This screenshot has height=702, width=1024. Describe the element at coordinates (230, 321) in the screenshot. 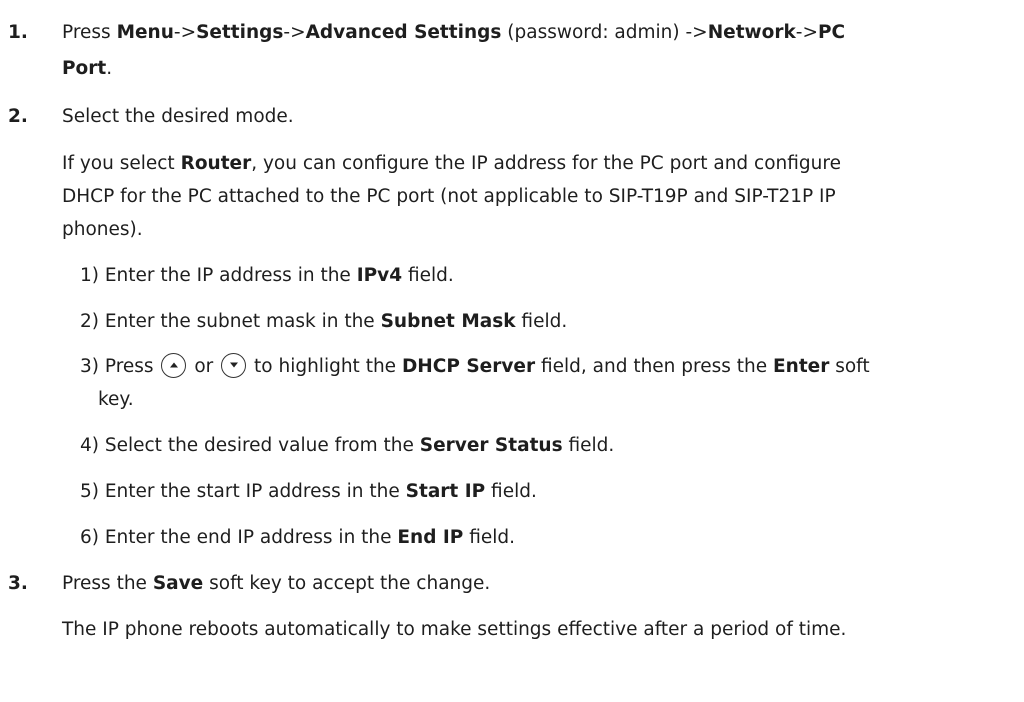

I see `text-run: 2) Enter the subnet mask in the` at that location.